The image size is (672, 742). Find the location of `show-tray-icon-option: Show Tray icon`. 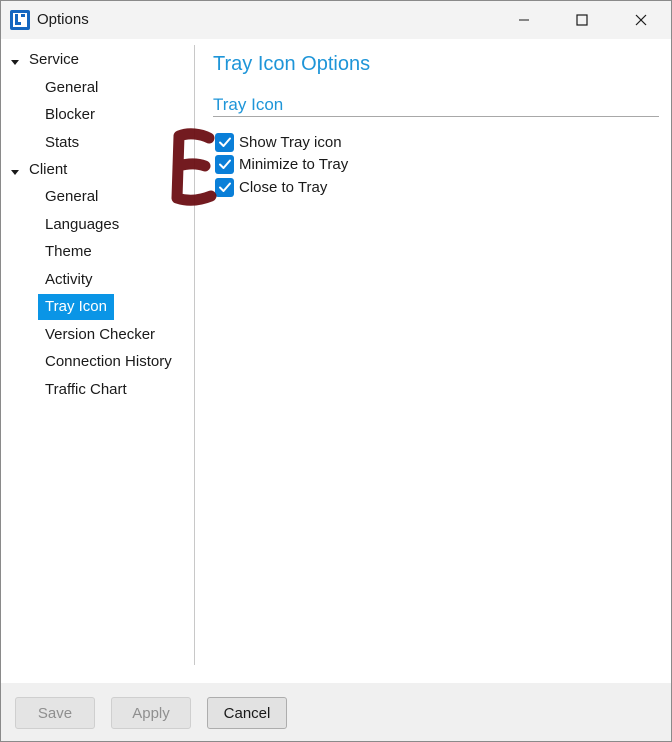

show-tray-icon-option: Show Tray icon is located at coordinates (278, 142).